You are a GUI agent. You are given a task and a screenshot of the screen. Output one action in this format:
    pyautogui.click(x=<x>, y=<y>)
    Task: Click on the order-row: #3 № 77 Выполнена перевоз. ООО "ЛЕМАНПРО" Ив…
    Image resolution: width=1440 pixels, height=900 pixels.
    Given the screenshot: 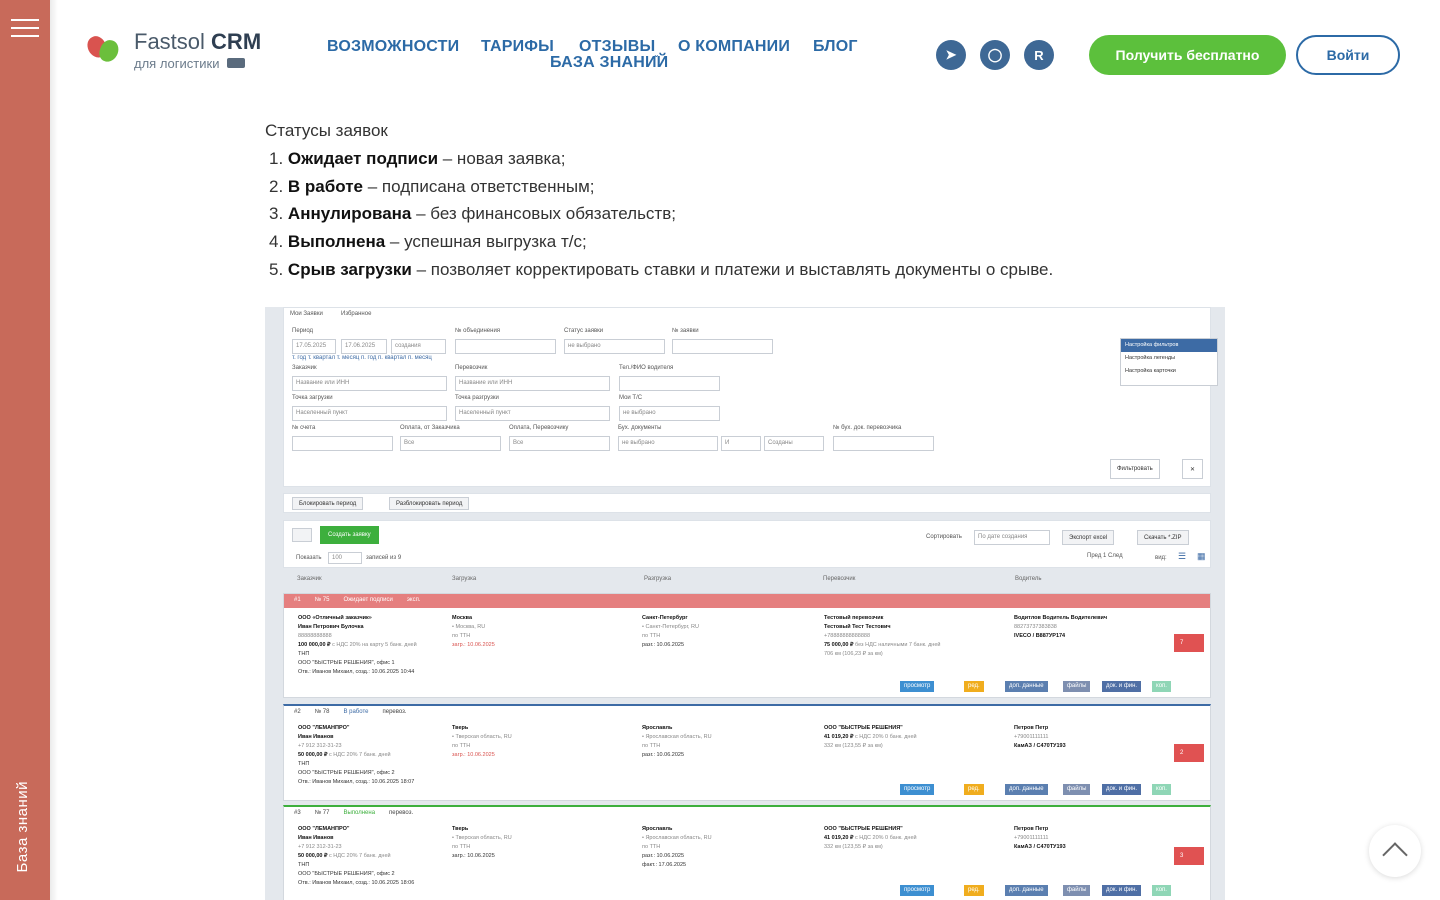 What is the action you would take?
    pyautogui.click(x=747, y=852)
    